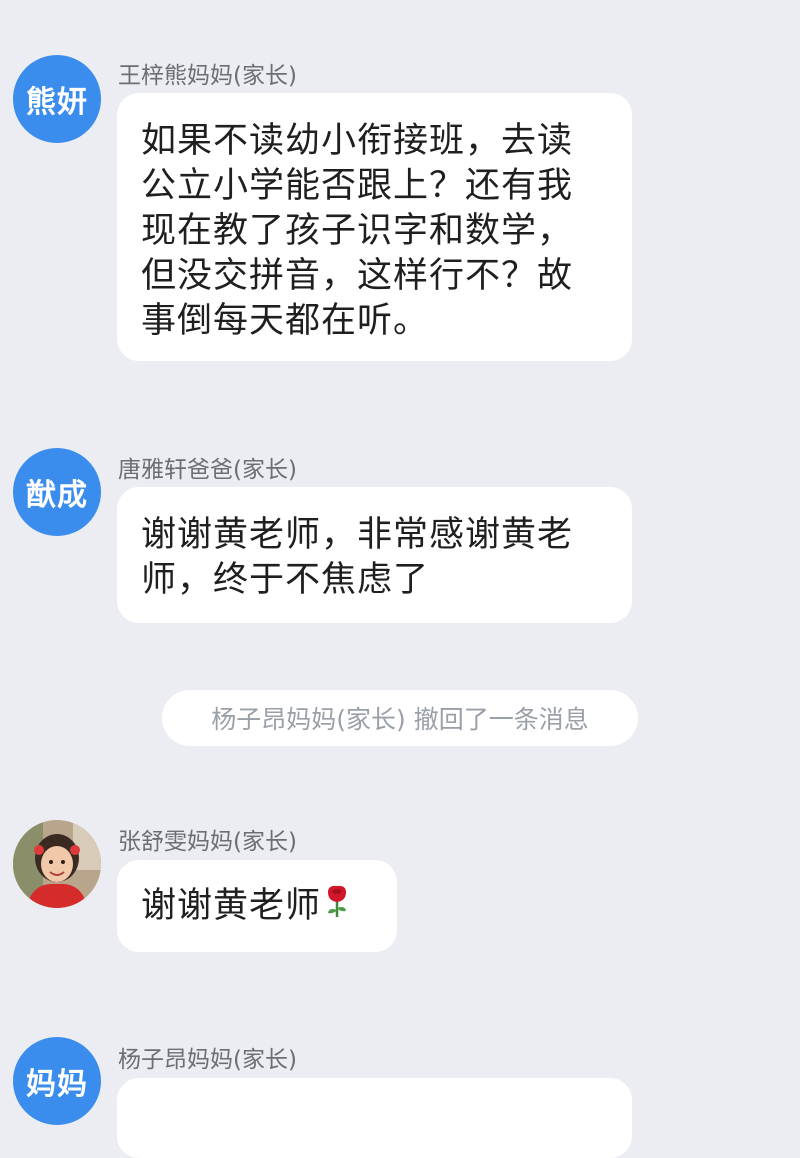 This screenshot has height=1158, width=800. Describe the element at coordinates (357, 276) in the screenshot. I see `message-line: 但没交拼音，这样行不？故` at that location.